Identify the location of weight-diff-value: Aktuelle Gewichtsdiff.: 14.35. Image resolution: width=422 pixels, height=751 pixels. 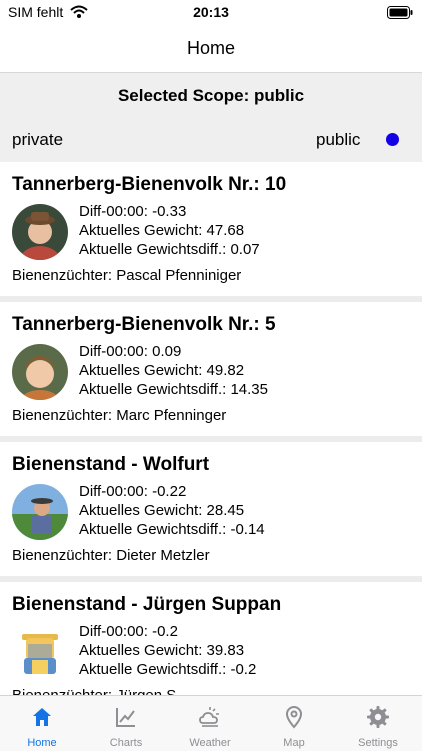
(173, 389).